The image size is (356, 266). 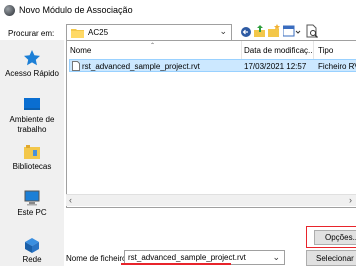 What do you see at coordinates (211, 200) in the screenshot?
I see `horizontal-scrollbar: ‹ ›` at bounding box center [211, 200].